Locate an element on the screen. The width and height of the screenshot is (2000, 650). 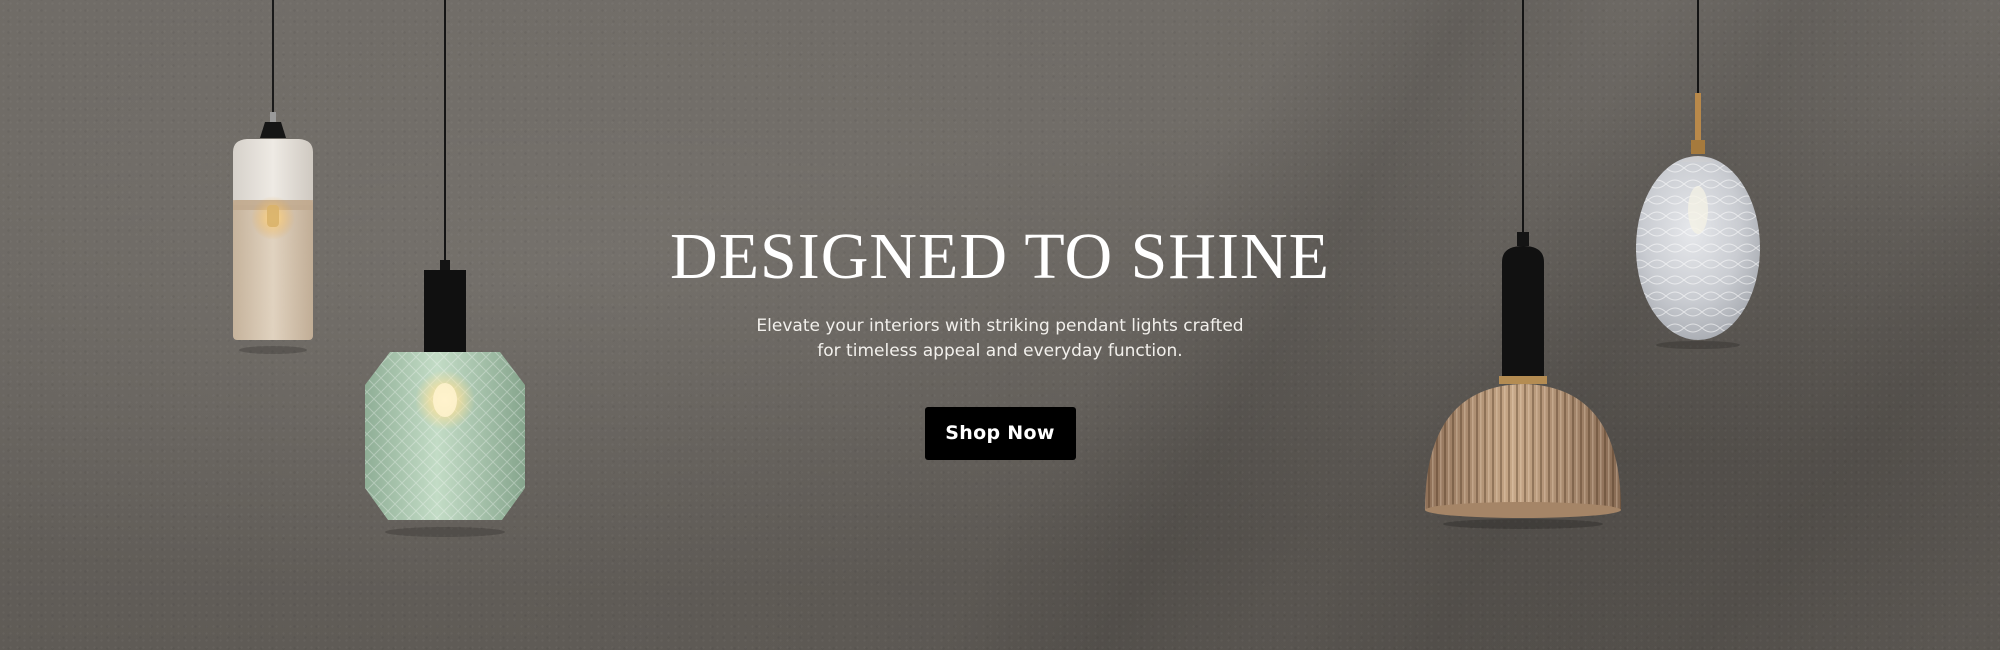
hero-headline: DESIGNED TO SHINE is located at coordinates (1000, 256).